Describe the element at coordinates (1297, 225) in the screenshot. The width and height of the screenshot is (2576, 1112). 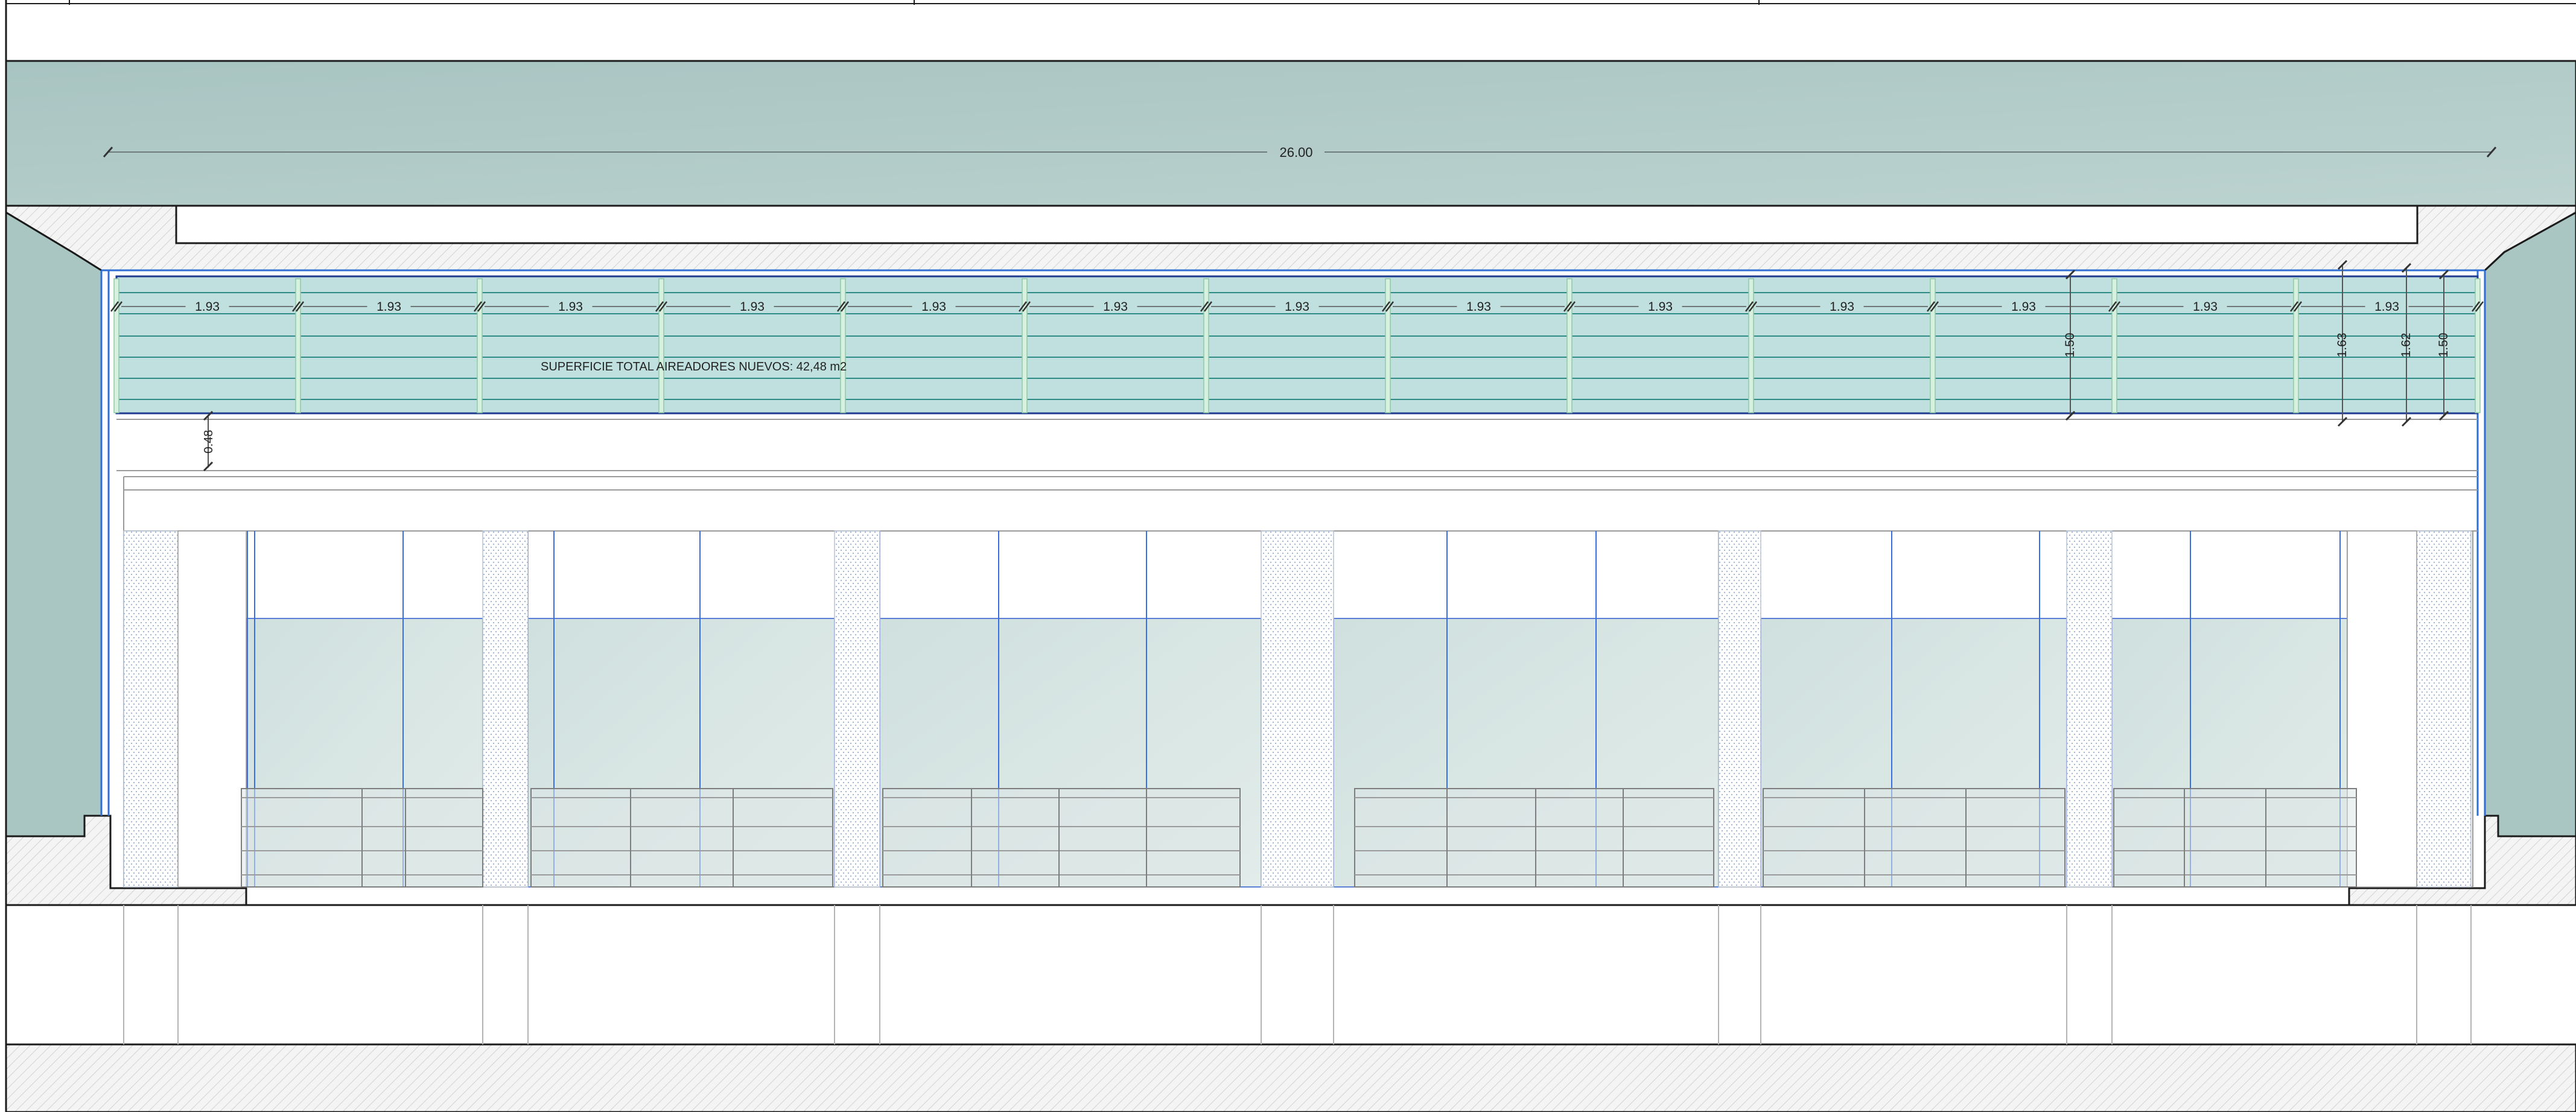
I see `upper-slab-void` at that location.